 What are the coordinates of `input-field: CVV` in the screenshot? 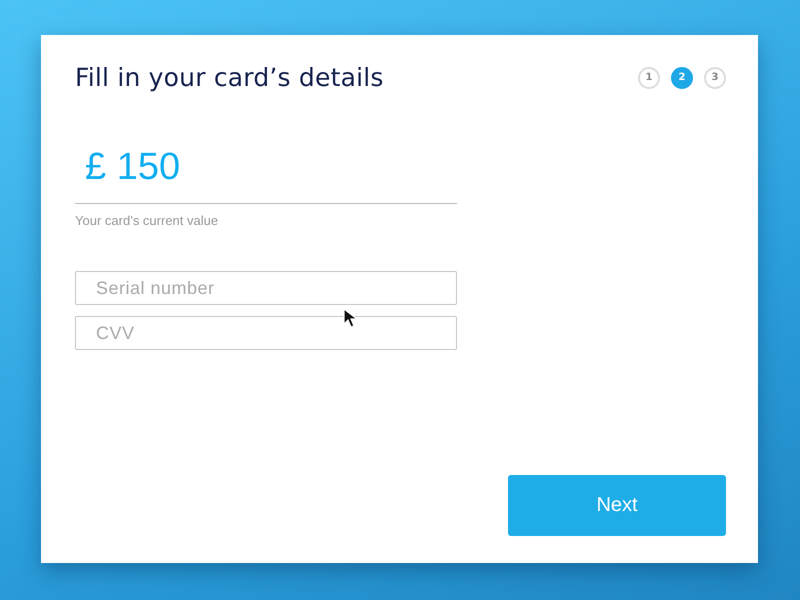 It's located at (266, 333).